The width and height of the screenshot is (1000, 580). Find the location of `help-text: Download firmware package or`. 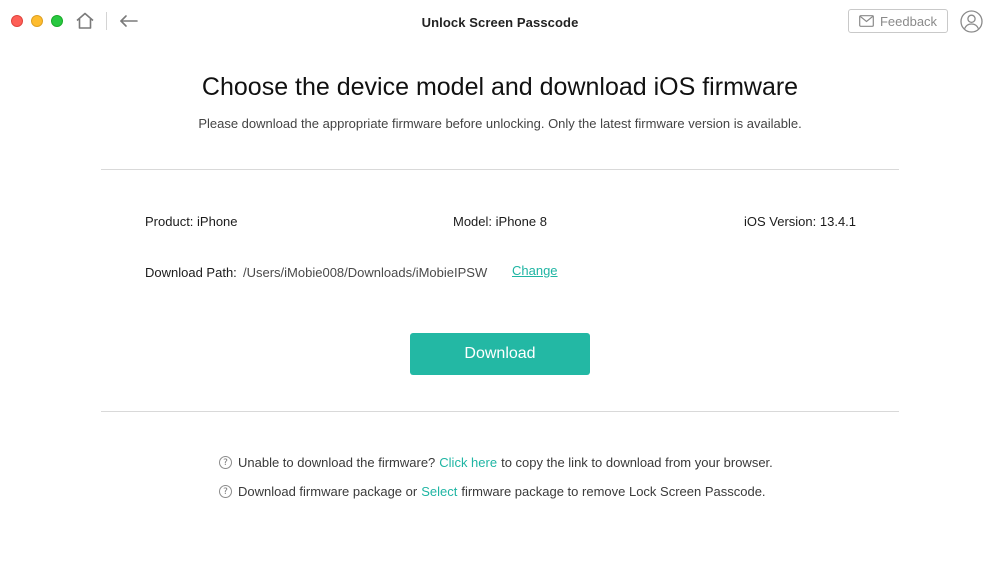

help-text: Download firmware package or is located at coordinates (328, 491).